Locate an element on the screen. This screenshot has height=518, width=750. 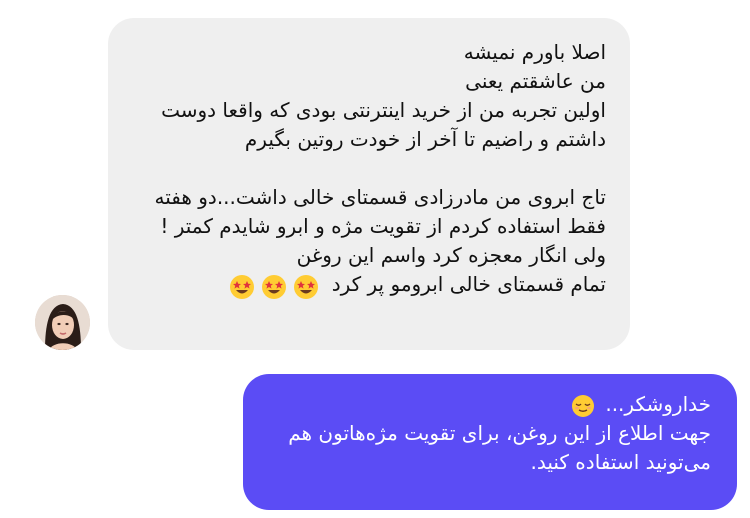
relieved-face-emoji-icon is located at coordinates (582, 405).